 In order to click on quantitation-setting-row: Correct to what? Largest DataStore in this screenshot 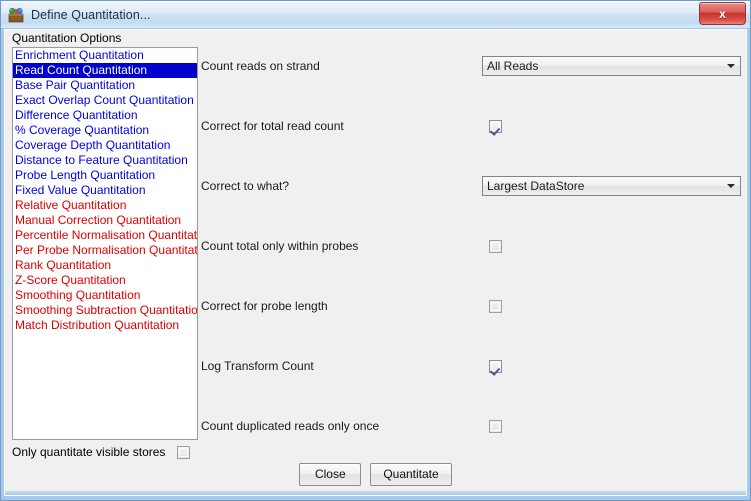, I will do `click(471, 186)`.